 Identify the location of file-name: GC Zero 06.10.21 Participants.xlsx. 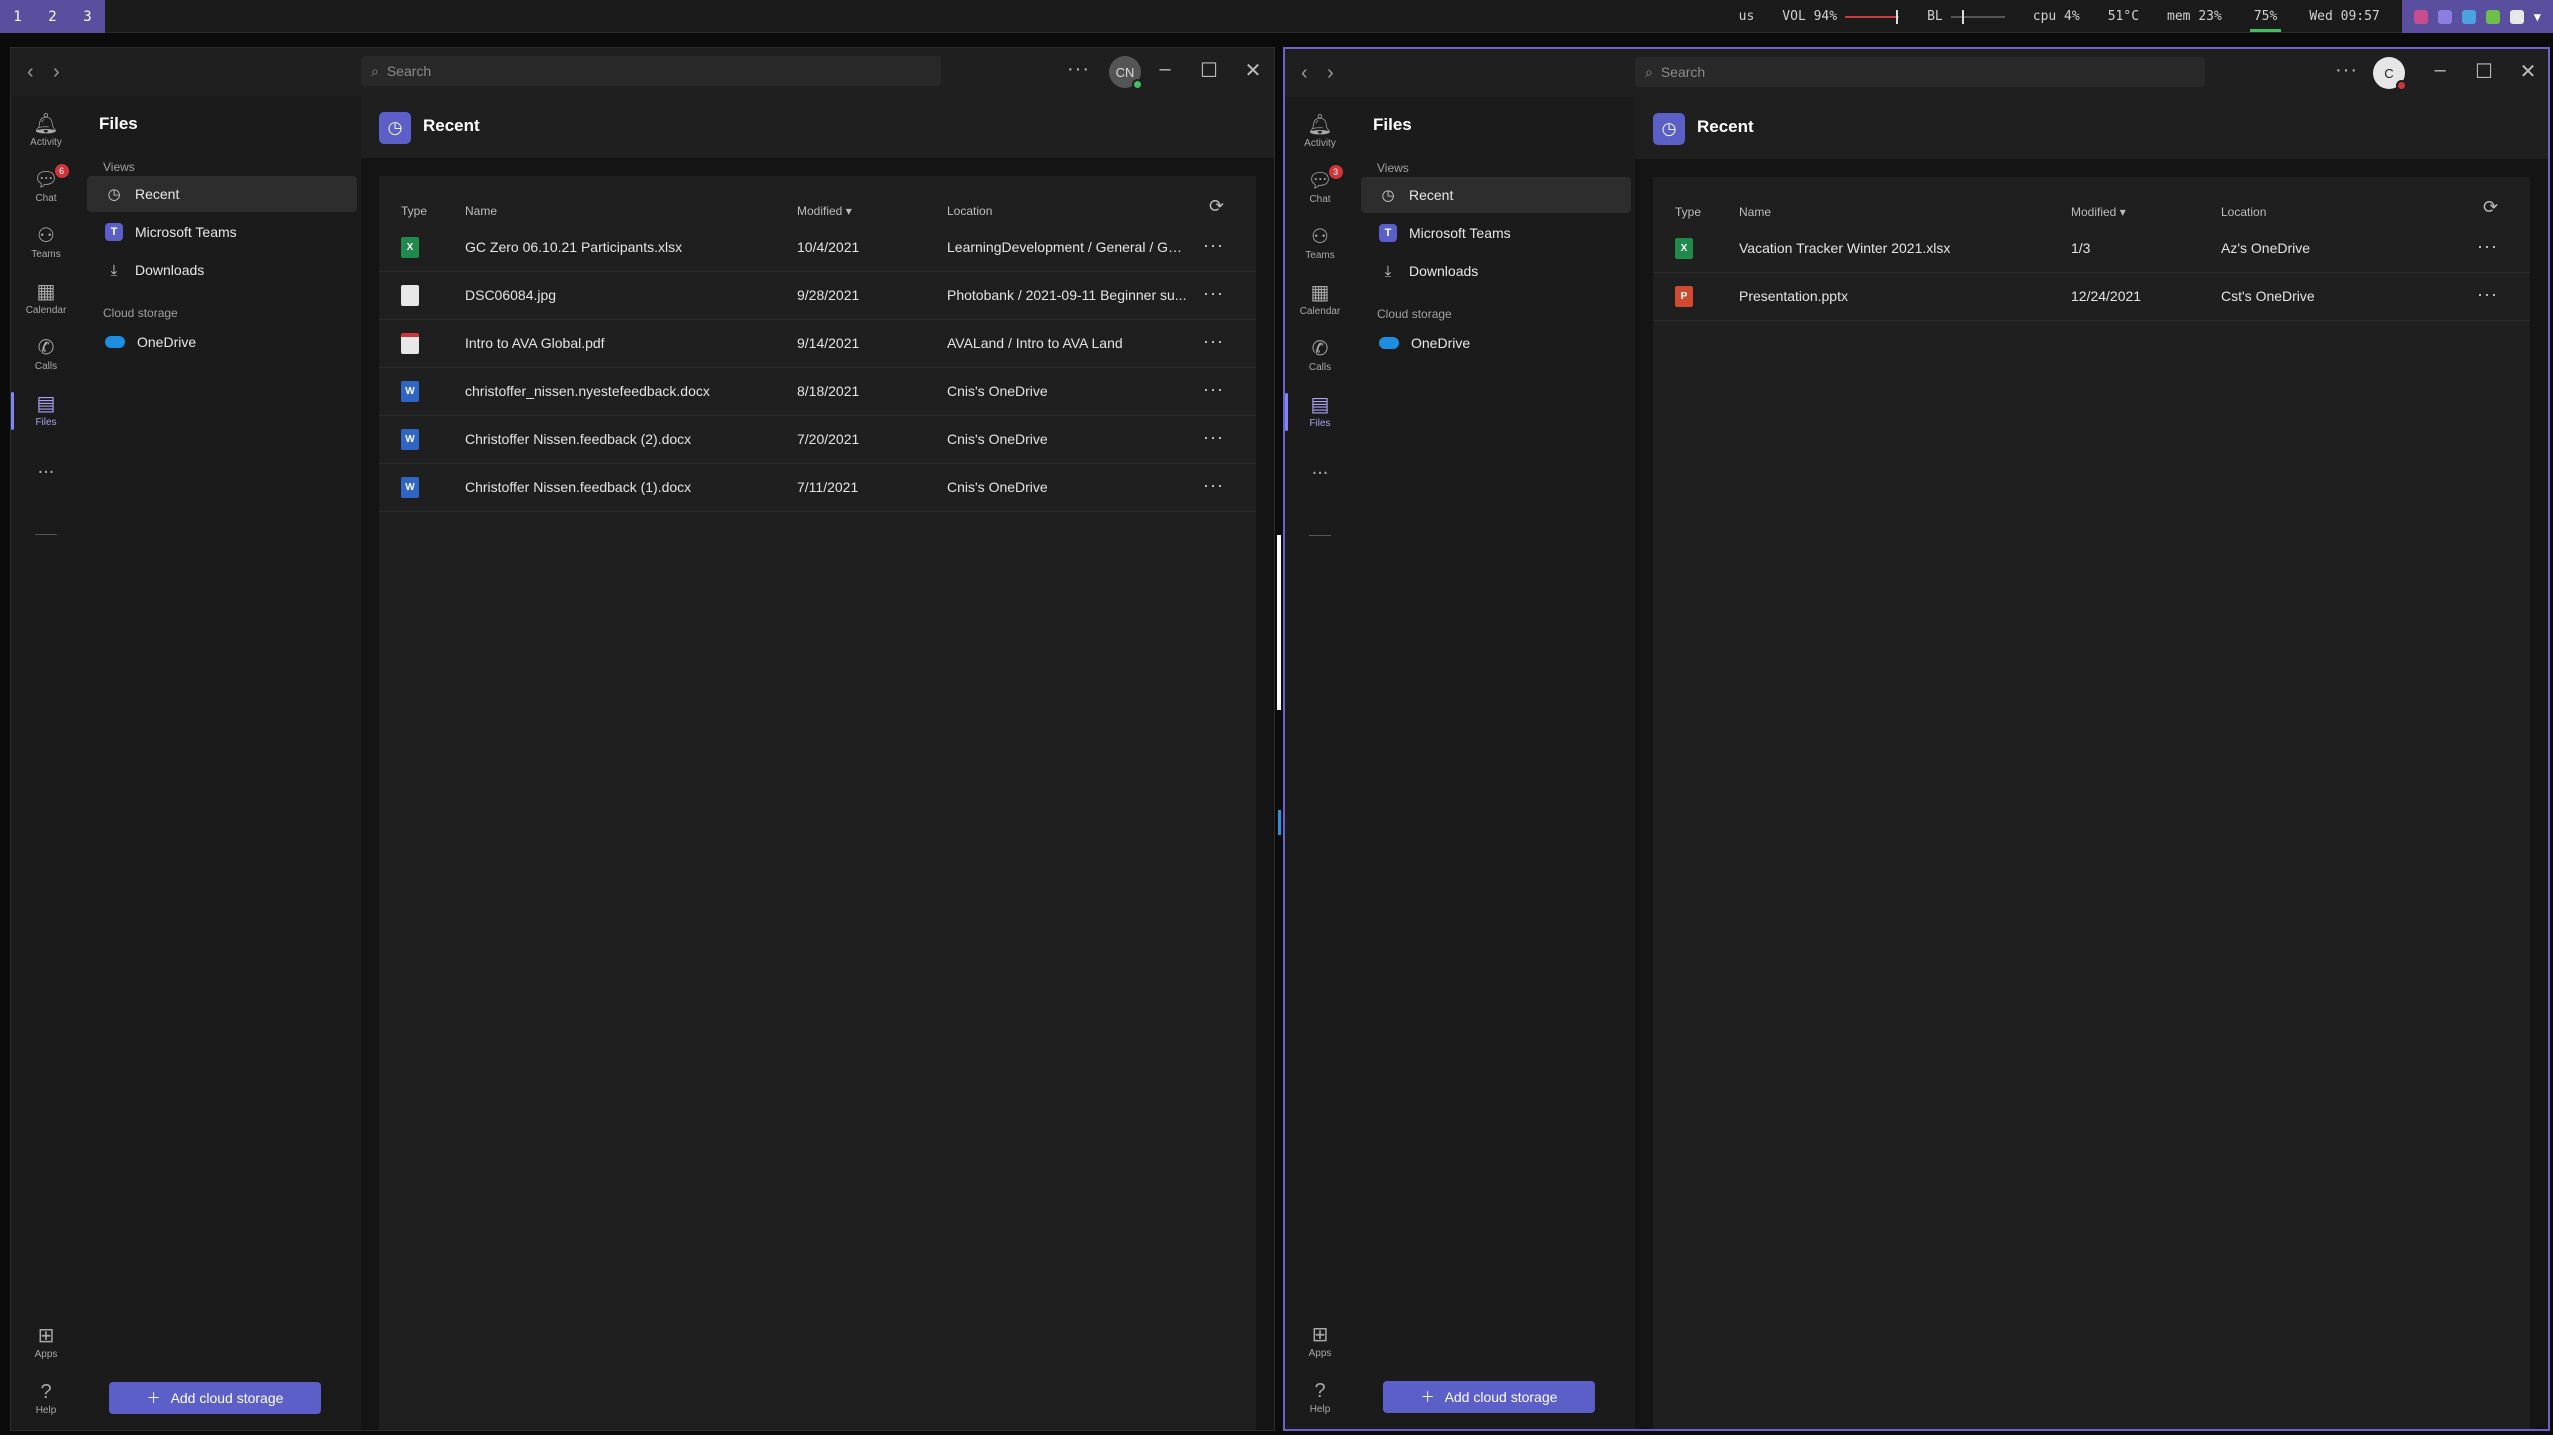
(625, 247).